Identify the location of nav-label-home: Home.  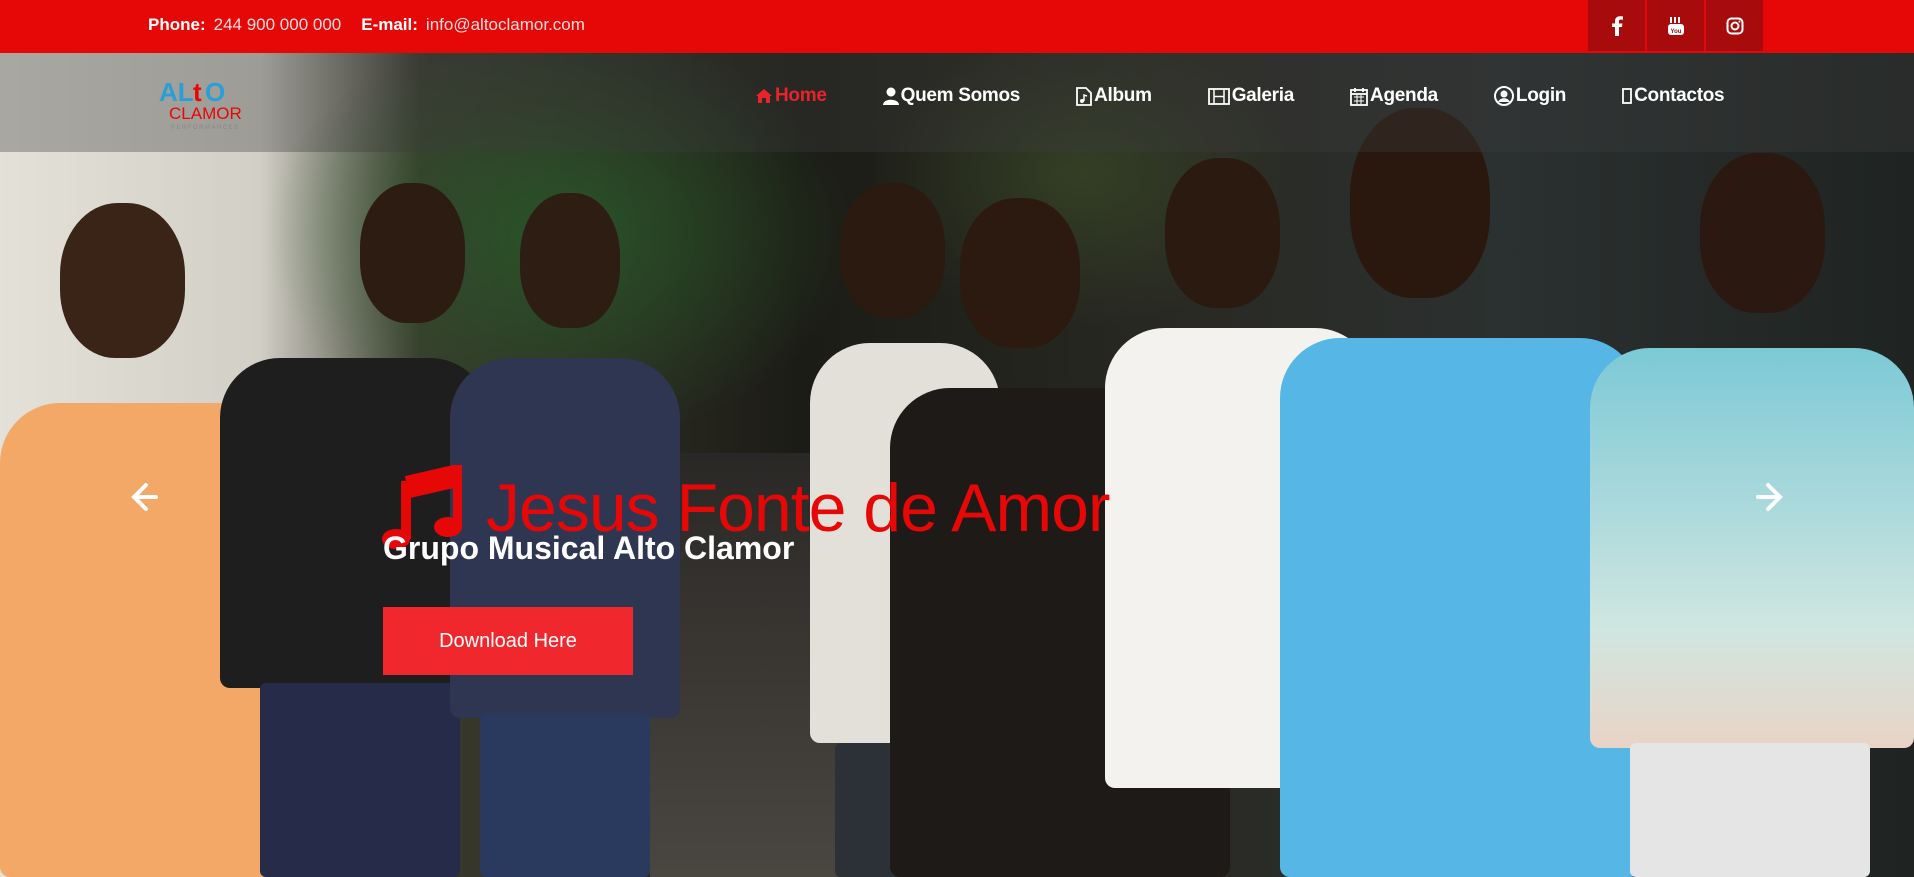
(801, 95).